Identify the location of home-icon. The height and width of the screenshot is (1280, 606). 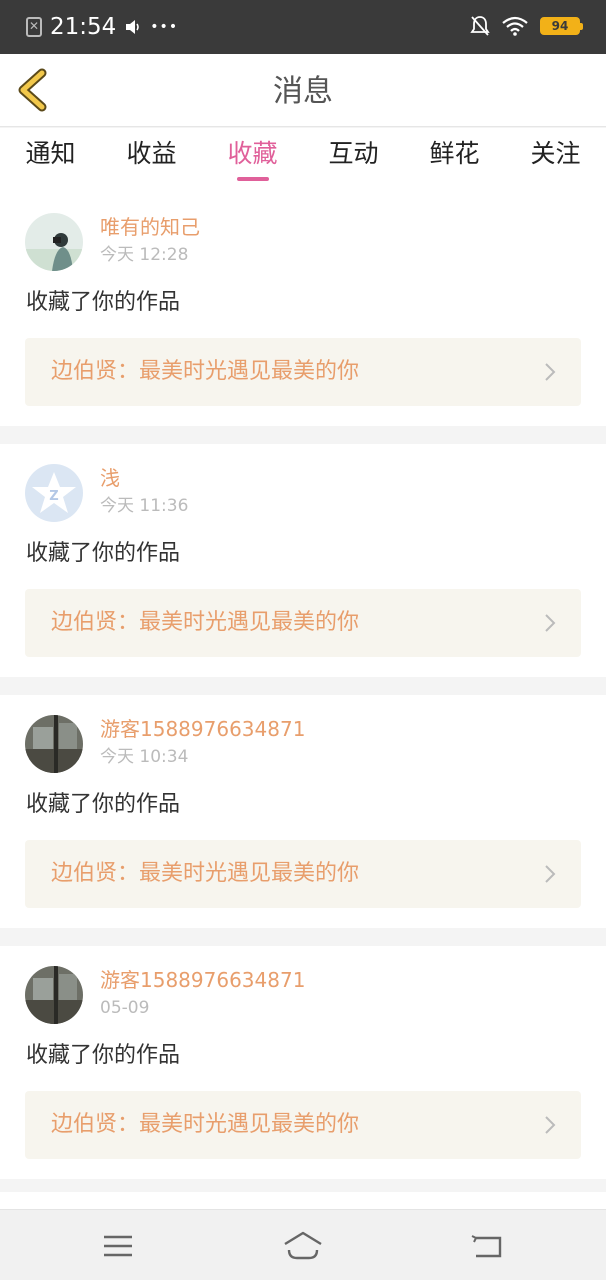
(303, 1246).